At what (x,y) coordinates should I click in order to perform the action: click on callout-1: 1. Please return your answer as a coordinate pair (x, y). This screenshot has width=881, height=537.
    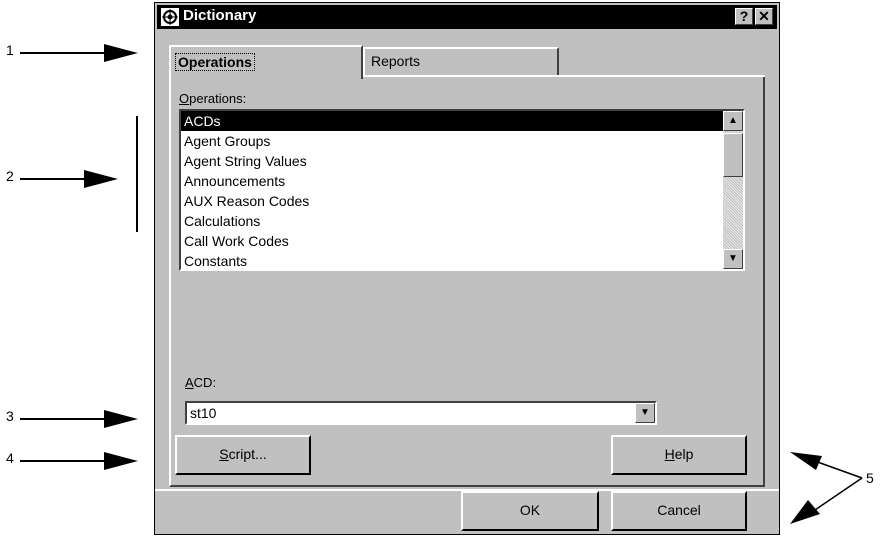
    Looking at the image, I should click on (10, 50).